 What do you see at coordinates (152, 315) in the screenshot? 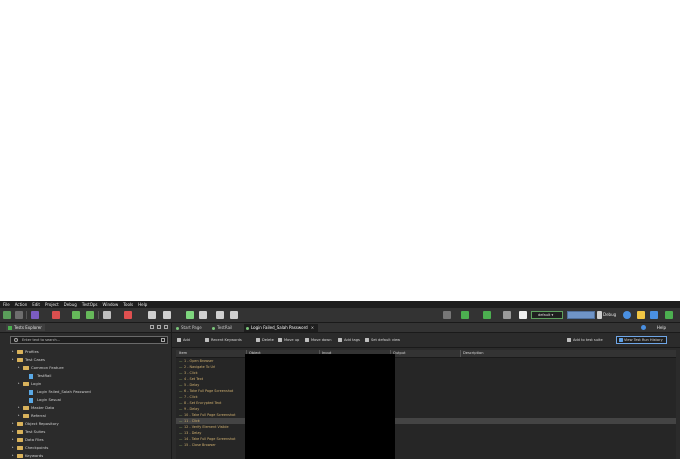
I see `keyword-icon` at bounding box center [152, 315].